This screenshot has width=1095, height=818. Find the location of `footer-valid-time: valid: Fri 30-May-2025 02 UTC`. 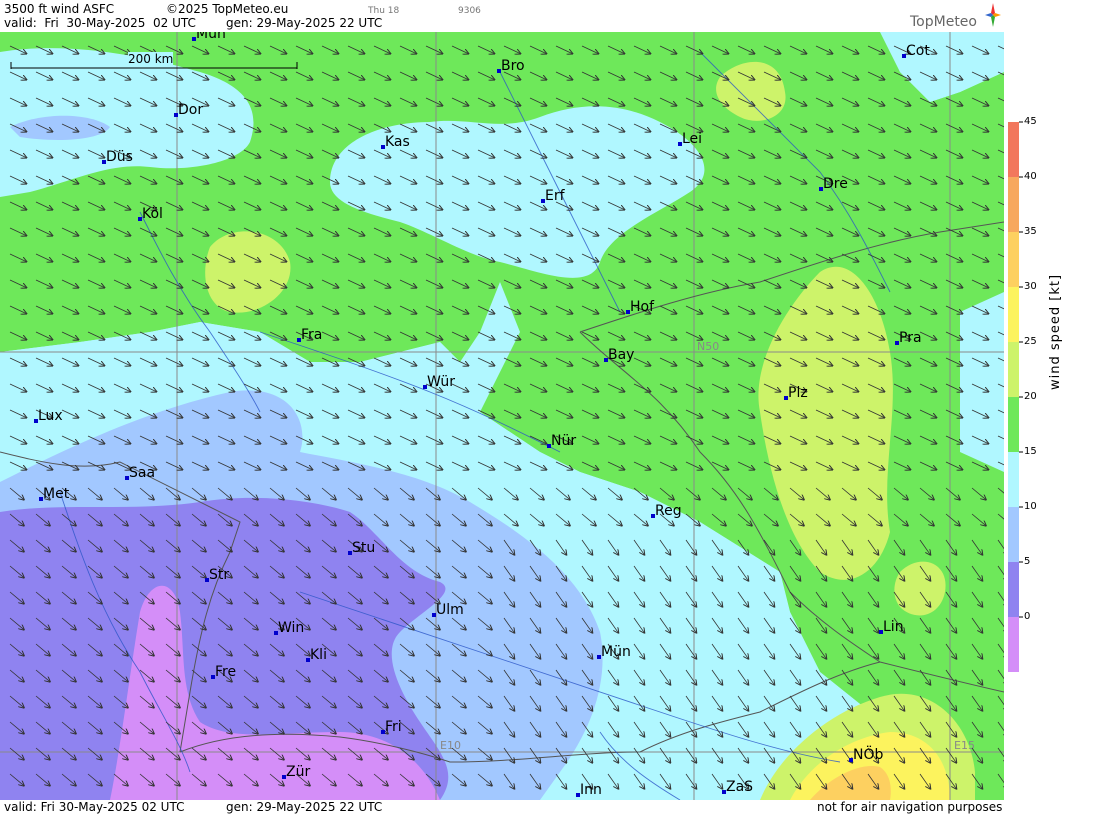

footer-valid-time: valid: Fri 30-May-2025 02 UTC is located at coordinates (94, 807).